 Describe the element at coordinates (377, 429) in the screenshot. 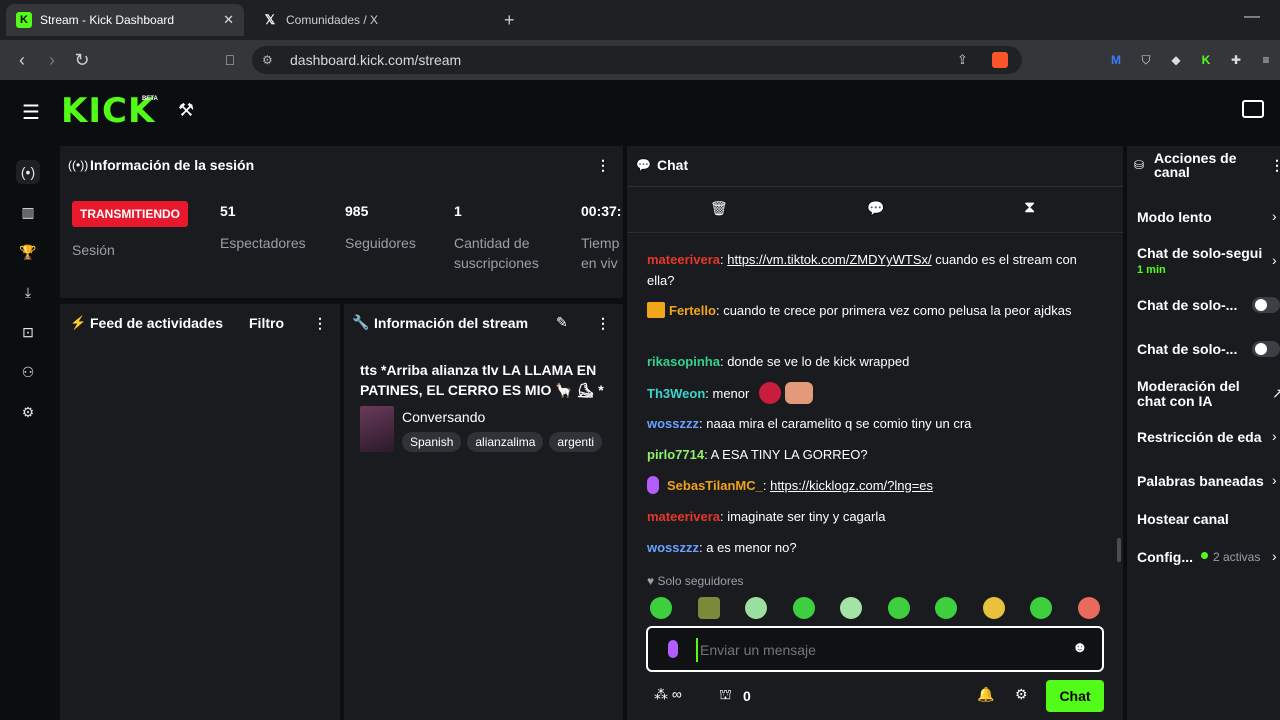

I see `category-thumbnail` at that location.